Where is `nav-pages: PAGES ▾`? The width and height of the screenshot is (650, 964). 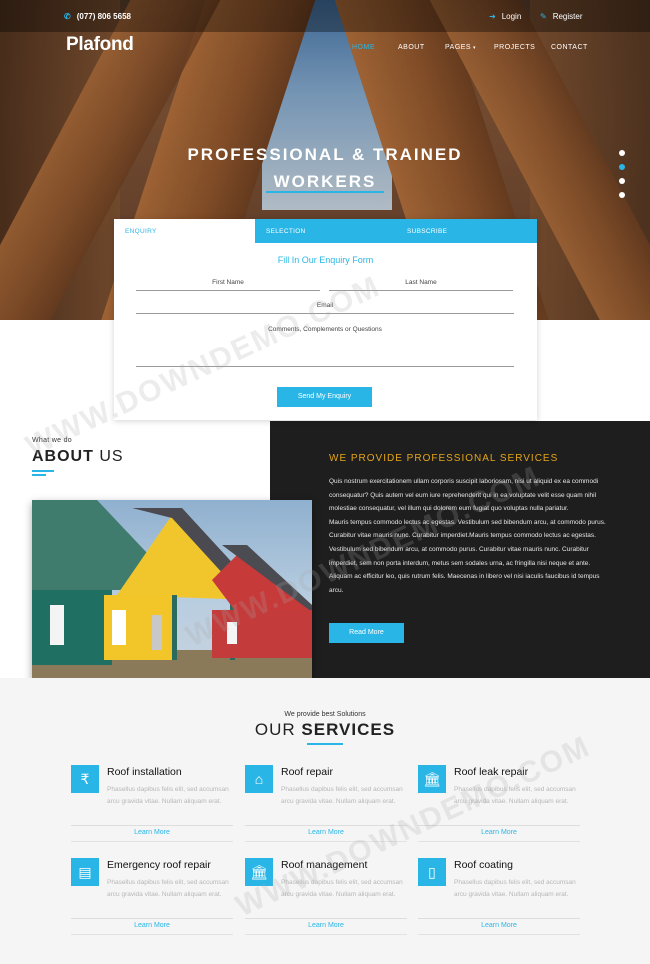
nav-pages: PAGES ▾ is located at coordinates (460, 47).